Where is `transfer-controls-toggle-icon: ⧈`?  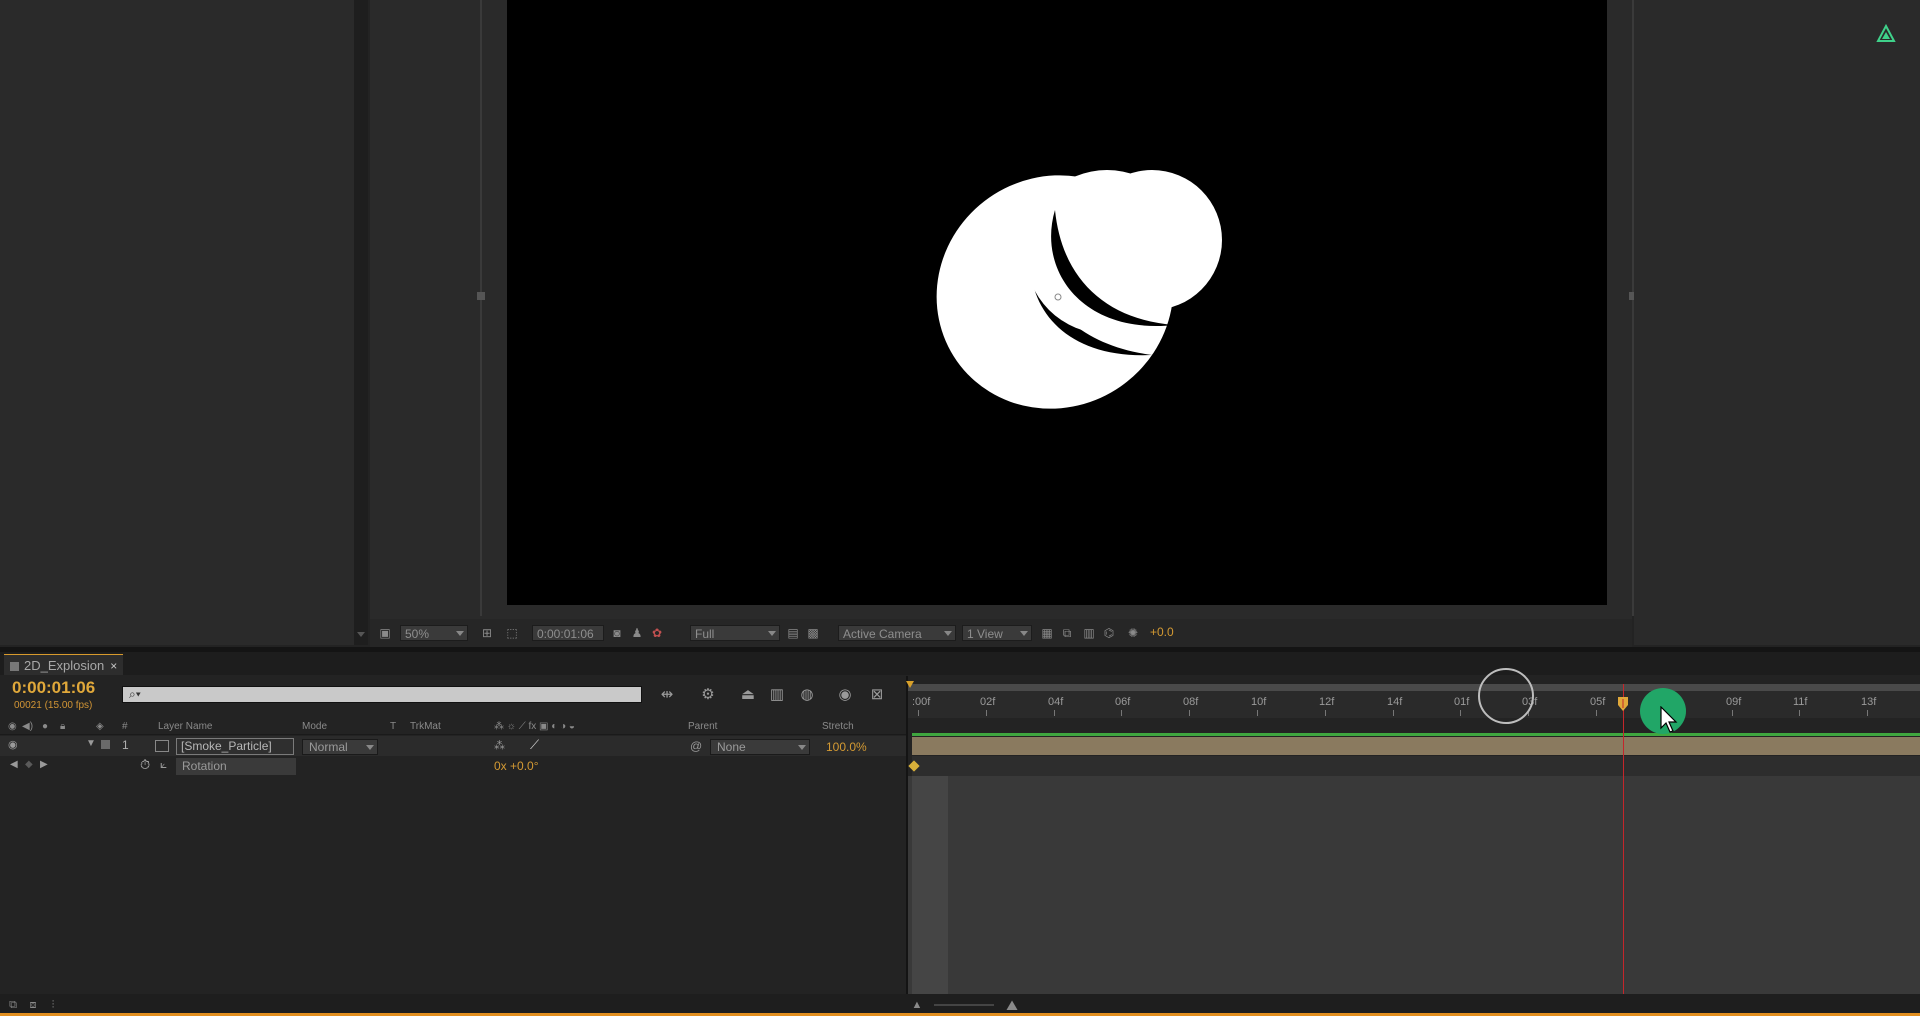 transfer-controls-toggle-icon: ⧈ is located at coordinates (33, 1005).